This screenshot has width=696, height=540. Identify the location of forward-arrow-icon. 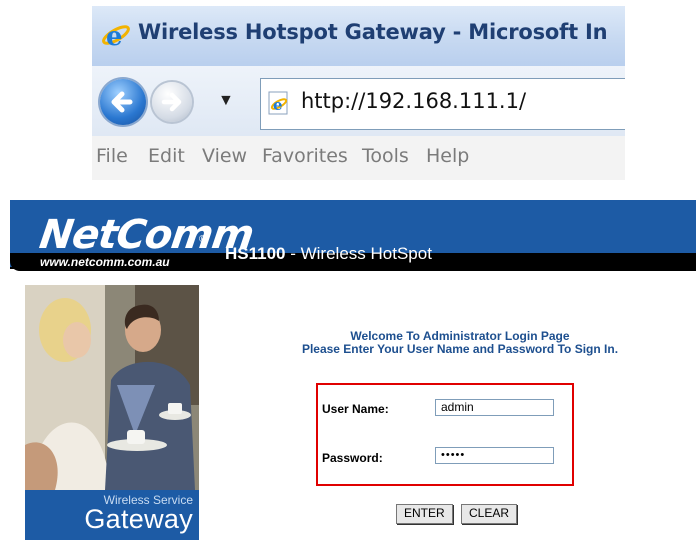
(171, 102).